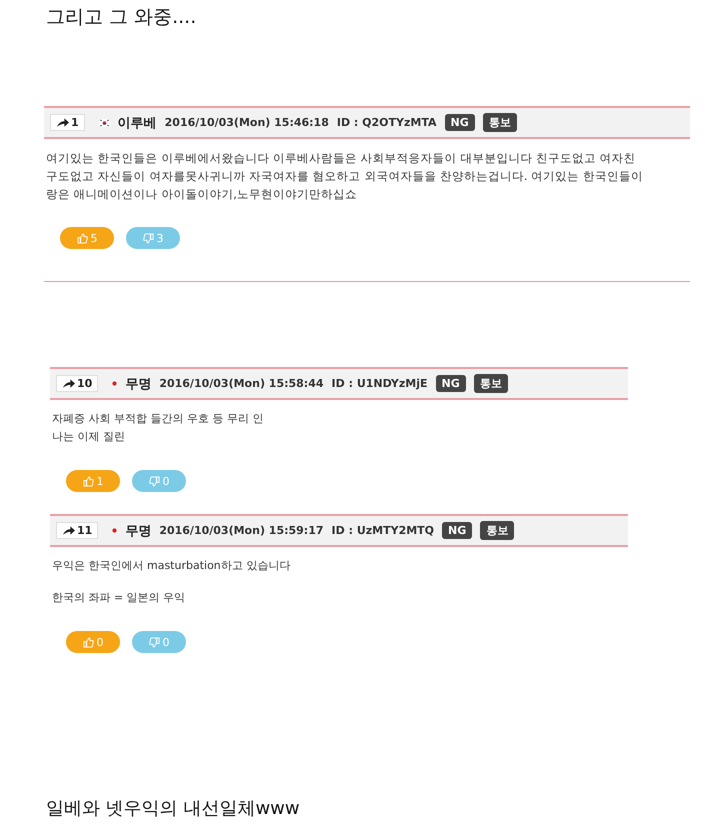 The width and height of the screenshot is (720, 828). Describe the element at coordinates (104, 122) in the screenshot. I see `flag-icon` at that location.